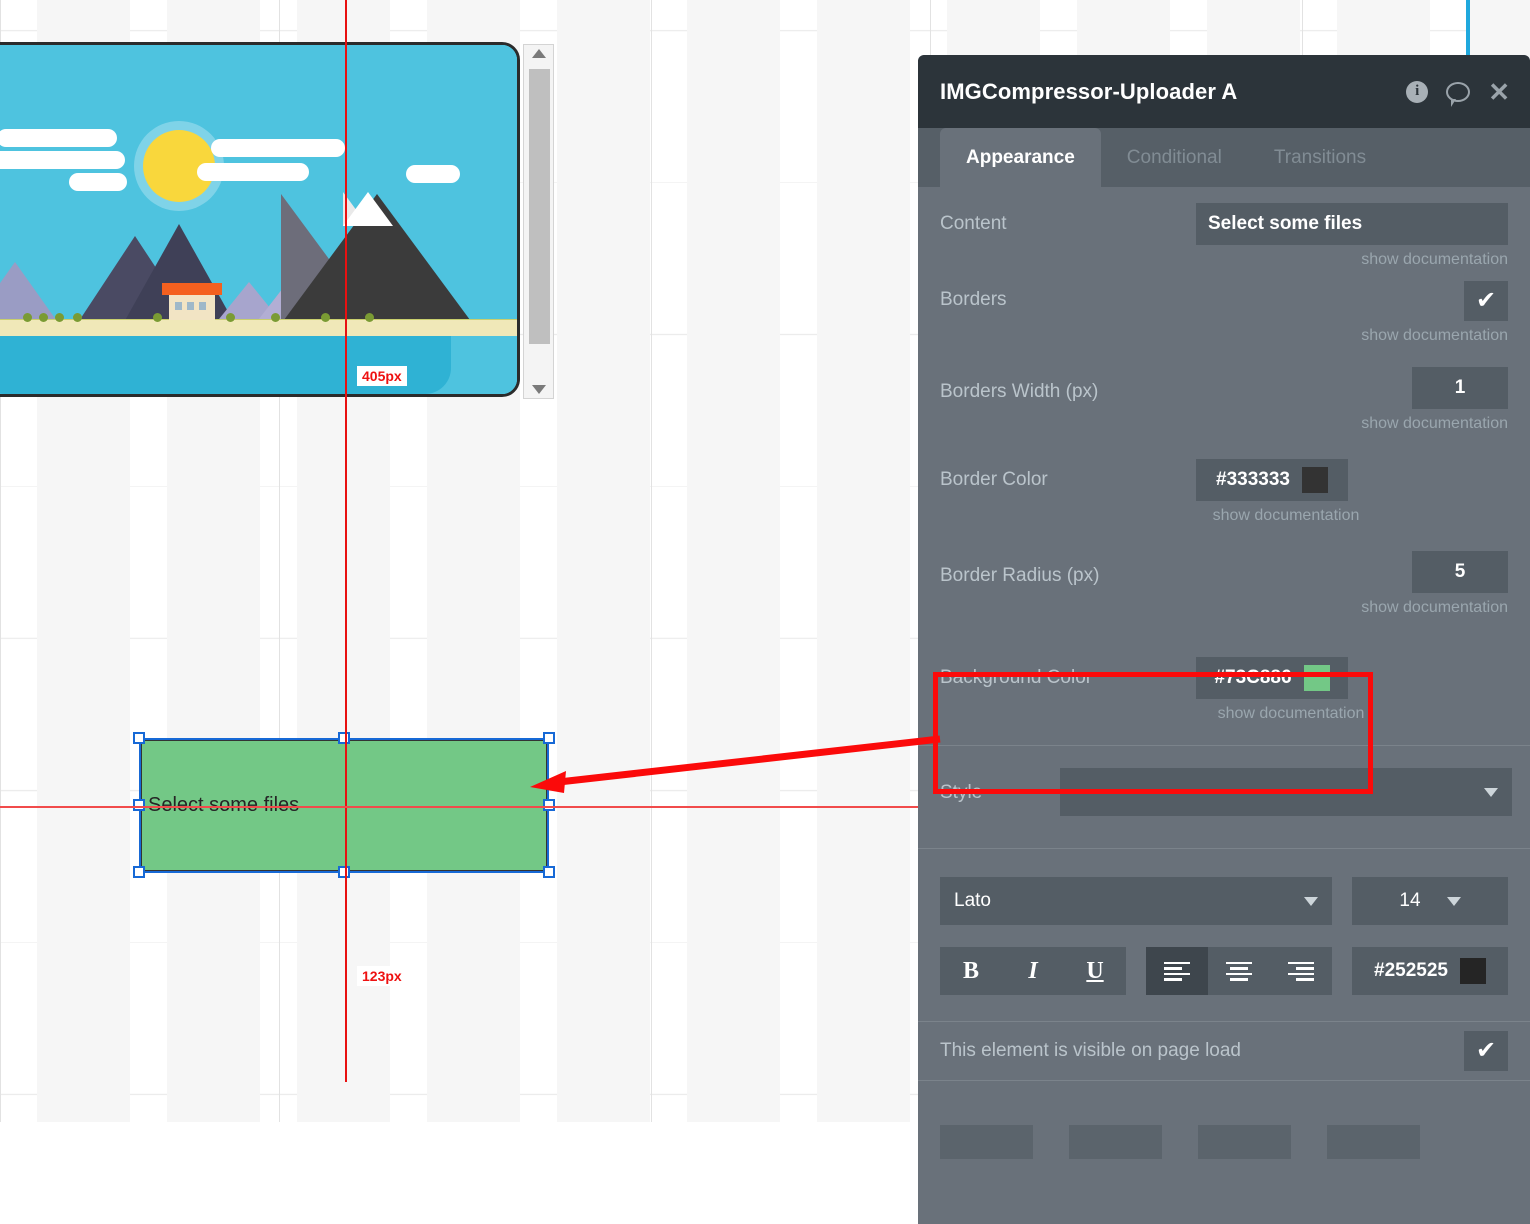  What do you see at coordinates (1352, 333) in the screenshot?
I see `show-documentation-link-borders: show documentation` at bounding box center [1352, 333].